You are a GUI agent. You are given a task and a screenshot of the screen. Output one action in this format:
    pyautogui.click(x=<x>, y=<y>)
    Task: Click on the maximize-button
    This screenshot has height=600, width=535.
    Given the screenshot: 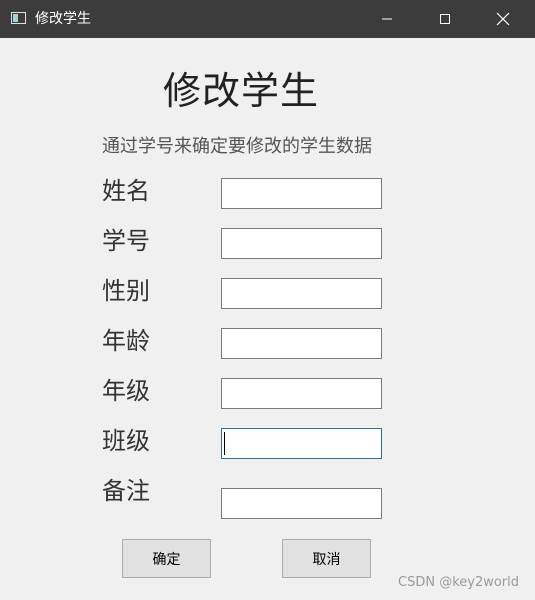 What is the action you would take?
    pyautogui.click(x=445, y=19)
    